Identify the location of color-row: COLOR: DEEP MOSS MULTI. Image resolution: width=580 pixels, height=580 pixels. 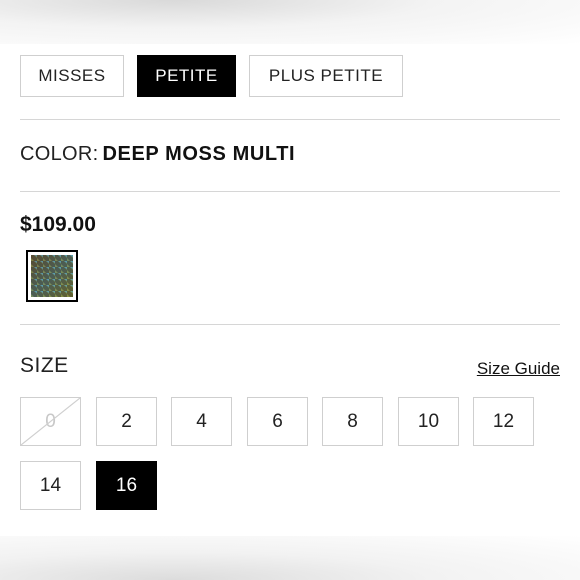
(157, 154).